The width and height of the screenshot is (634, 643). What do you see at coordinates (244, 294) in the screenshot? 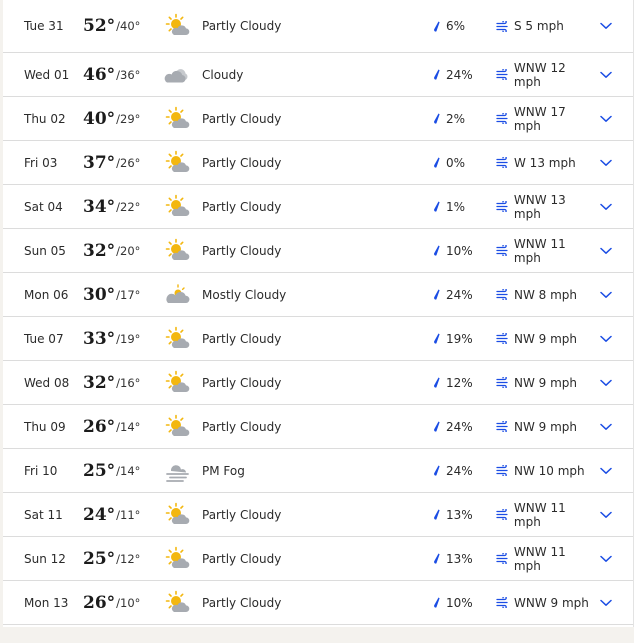
I see `condition-text: Mostly Cloudy` at bounding box center [244, 294].